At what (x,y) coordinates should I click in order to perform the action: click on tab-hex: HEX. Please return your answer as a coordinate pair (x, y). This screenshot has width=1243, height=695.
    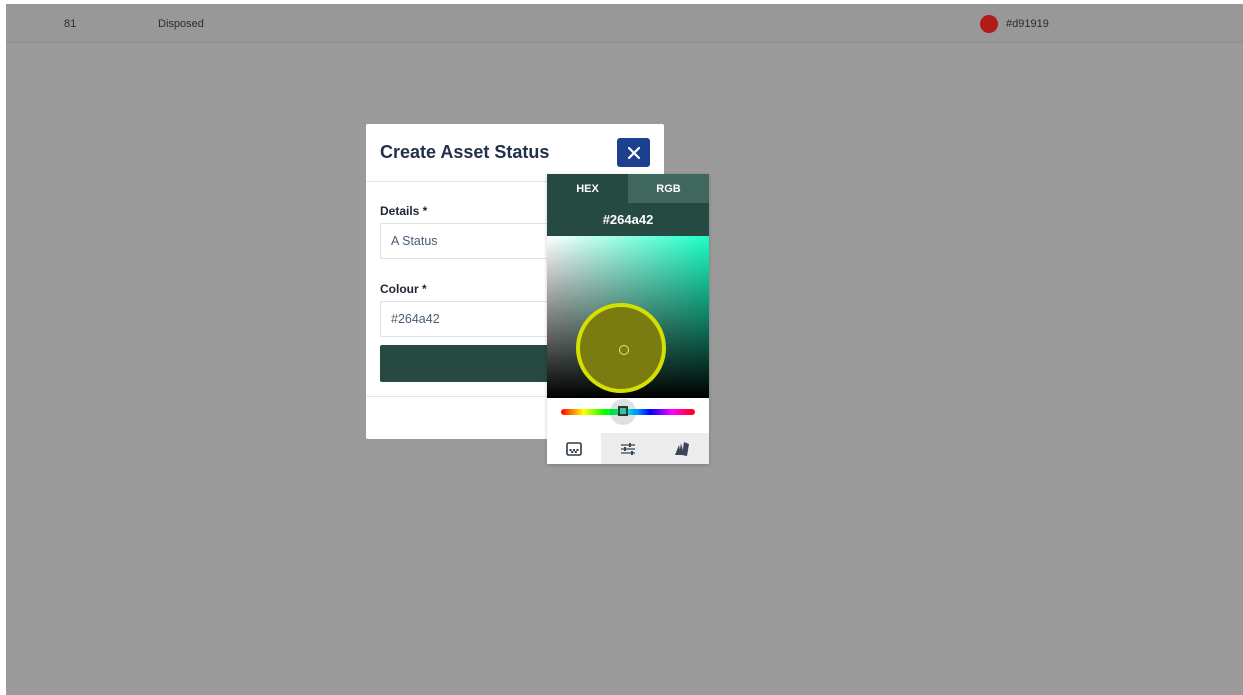
    Looking at the image, I should click on (587, 188).